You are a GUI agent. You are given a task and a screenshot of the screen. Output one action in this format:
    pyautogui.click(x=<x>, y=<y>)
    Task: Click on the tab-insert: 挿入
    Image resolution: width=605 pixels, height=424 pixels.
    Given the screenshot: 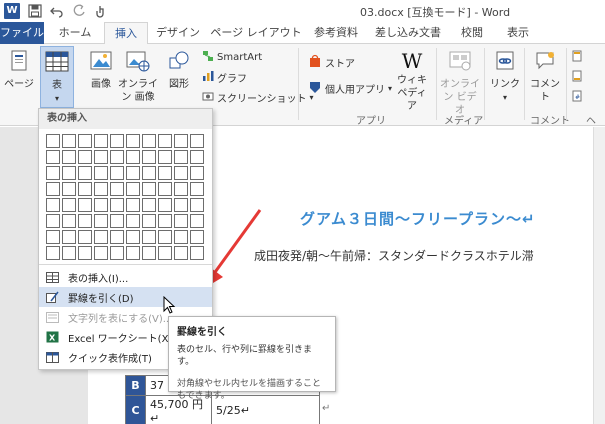 What is the action you would take?
    pyautogui.click(x=126, y=33)
    